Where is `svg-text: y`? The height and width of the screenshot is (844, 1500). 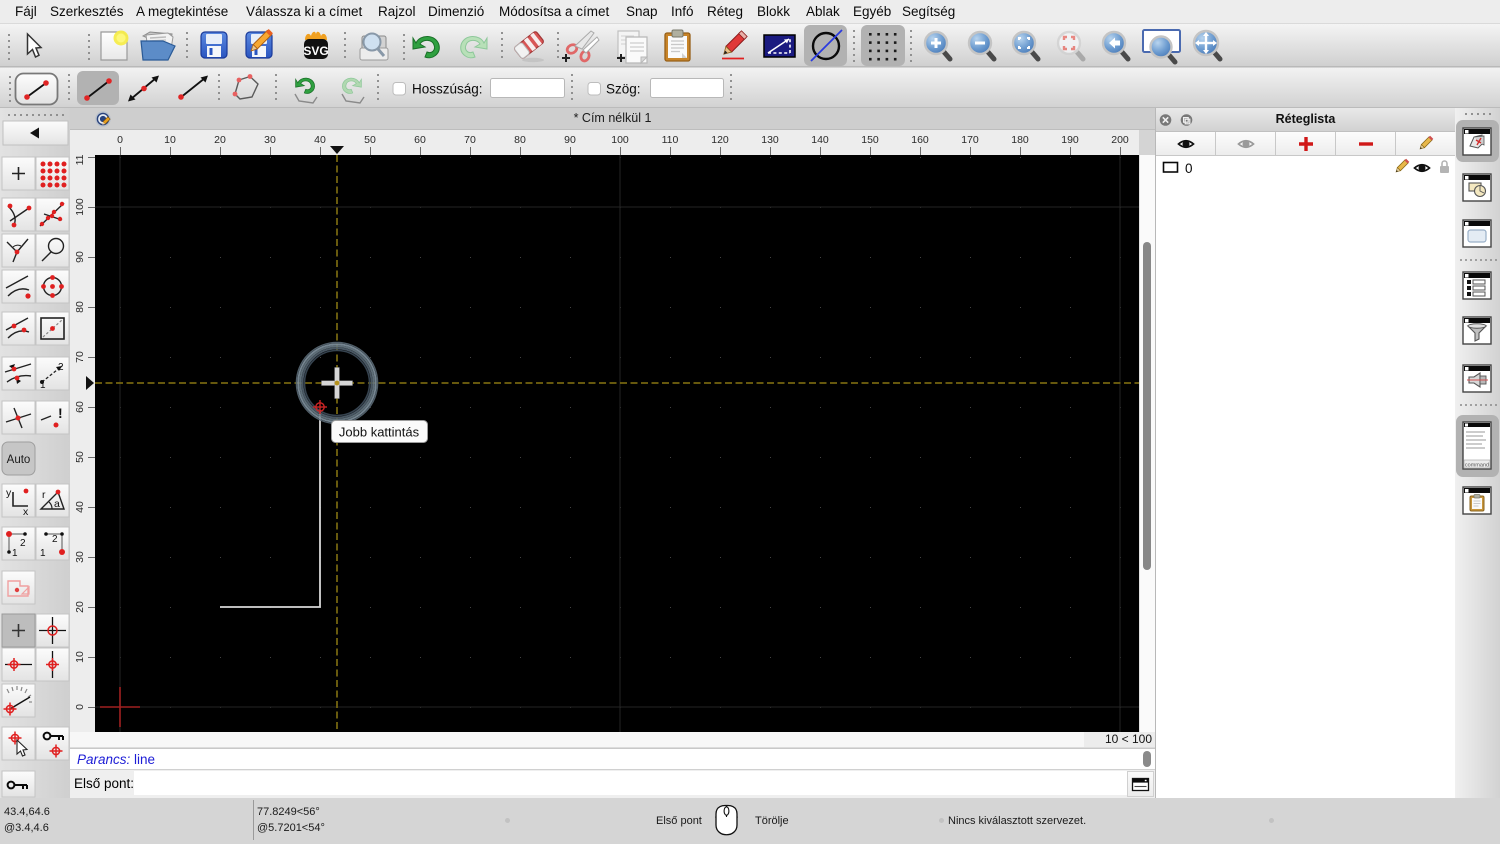
svg-text: y is located at coordinates (9, 493).